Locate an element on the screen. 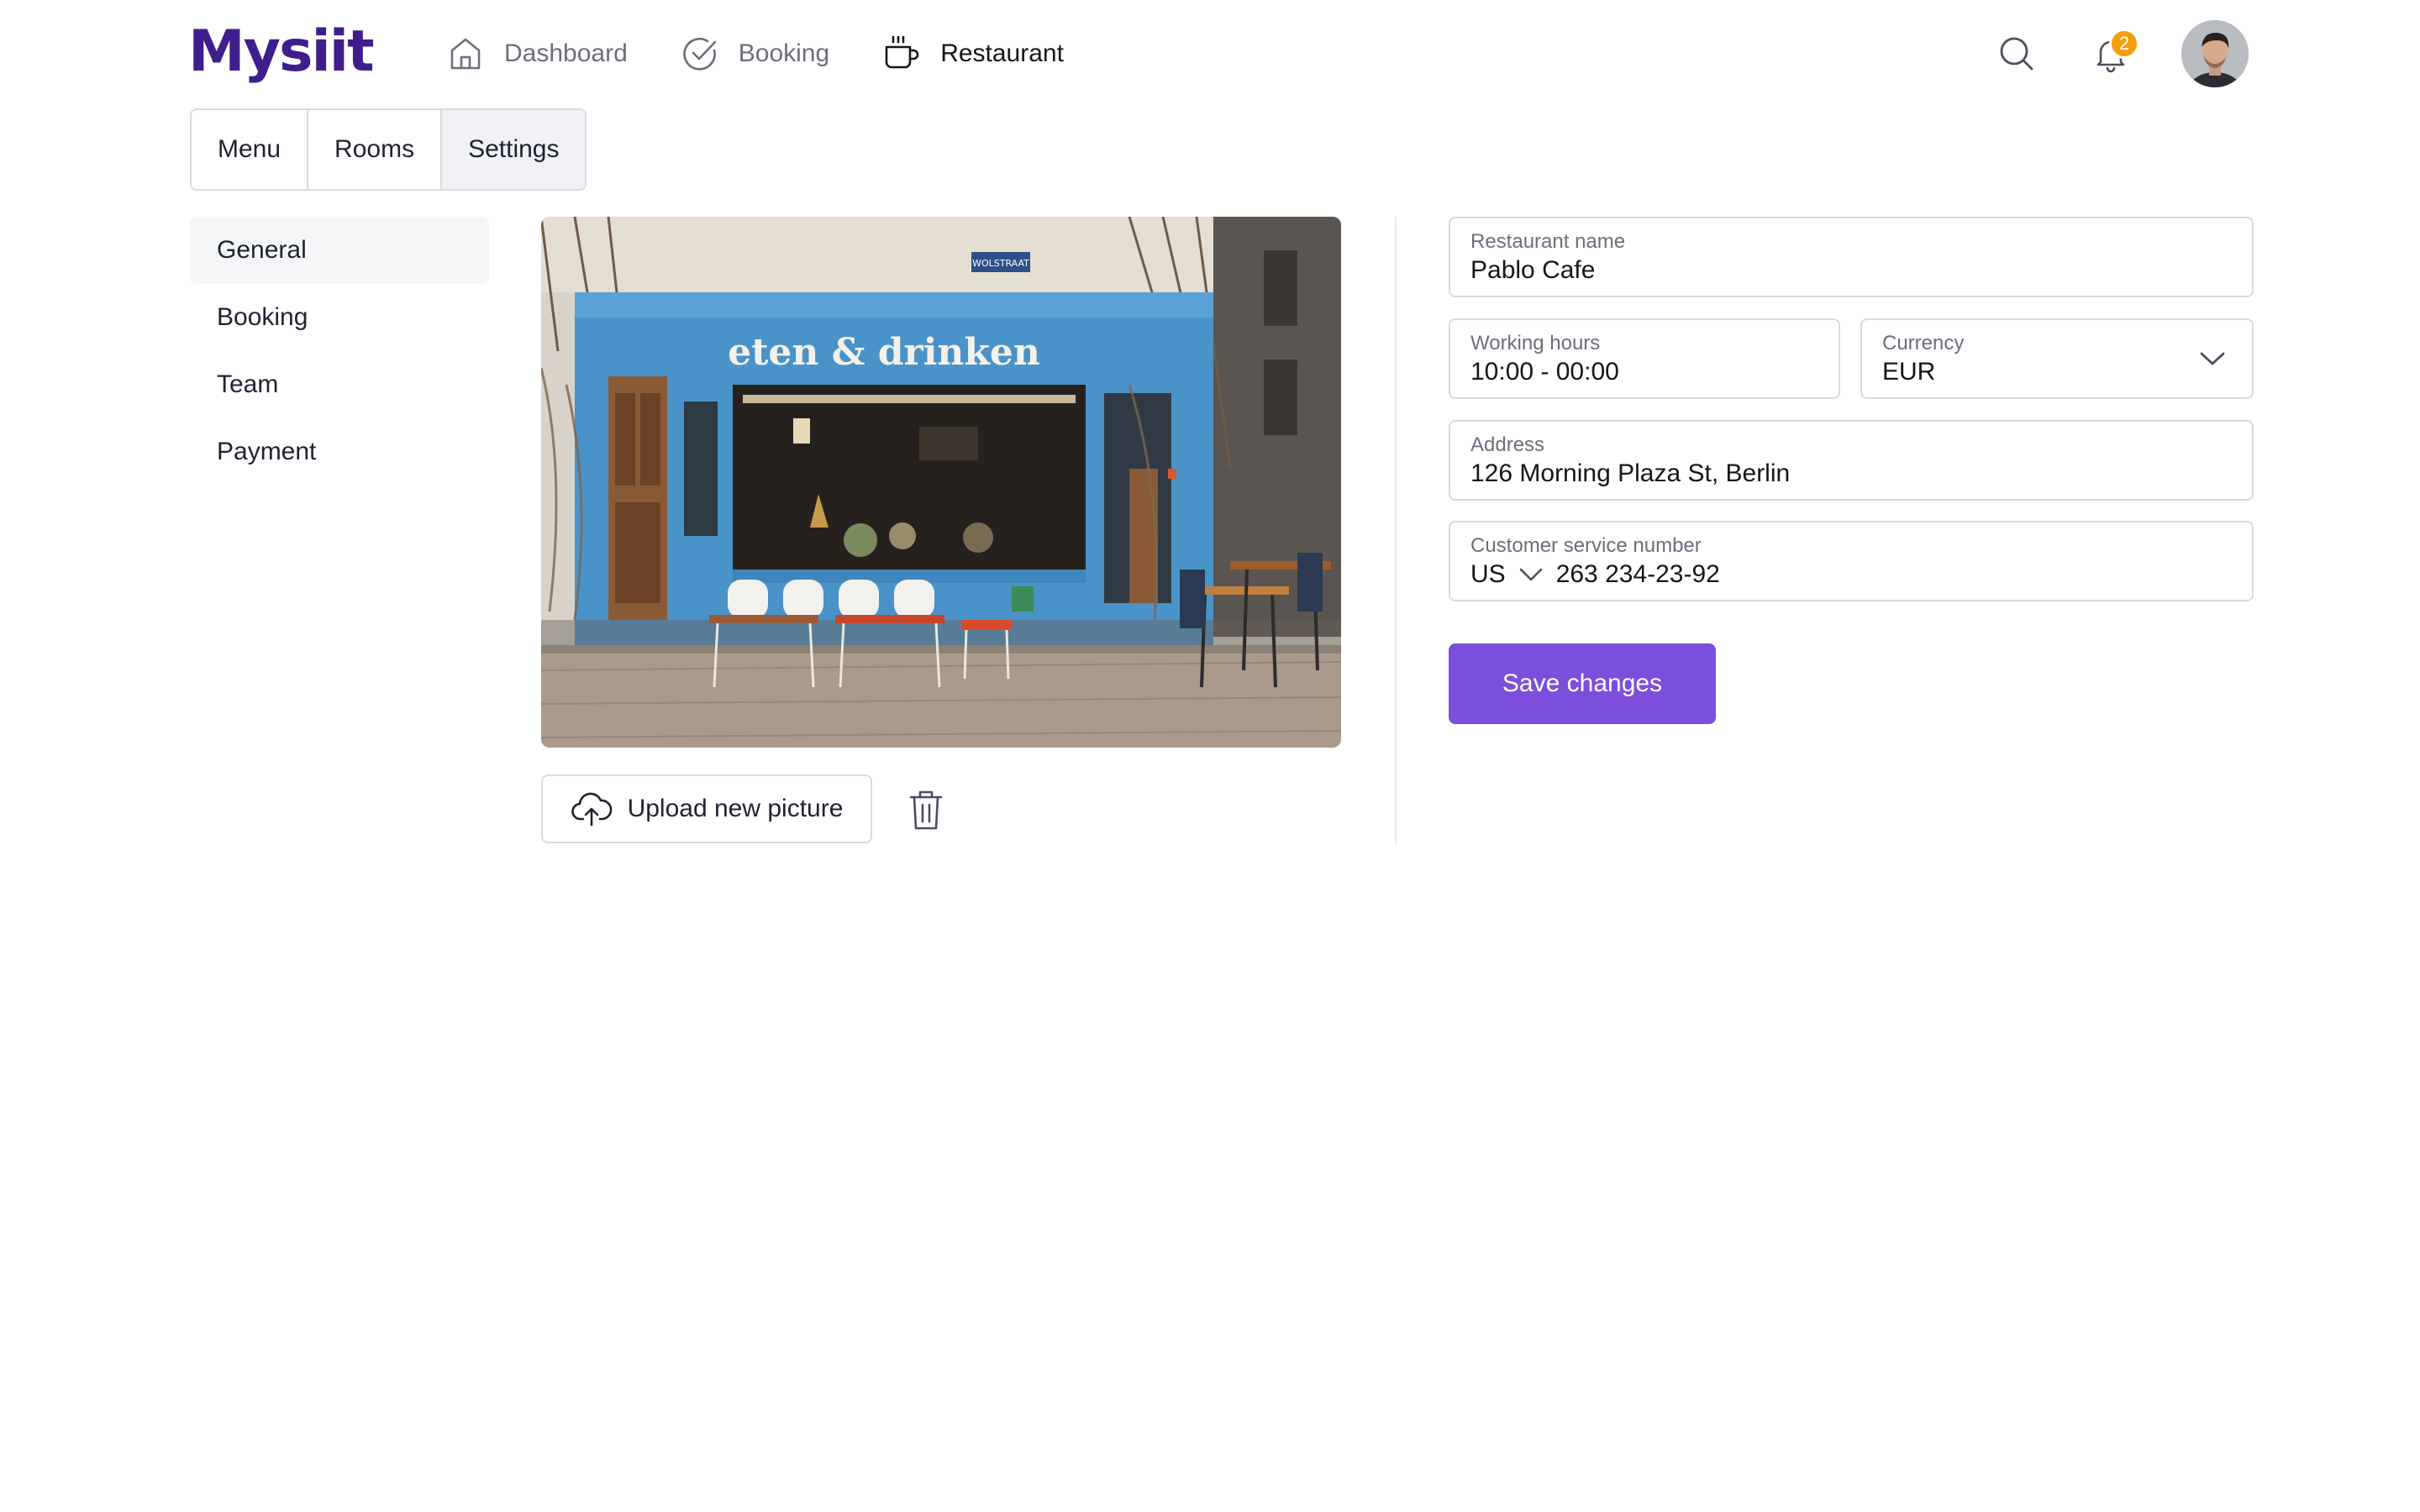  nav-item-dashboard: Dashboard is located at coordinates (537, 54).